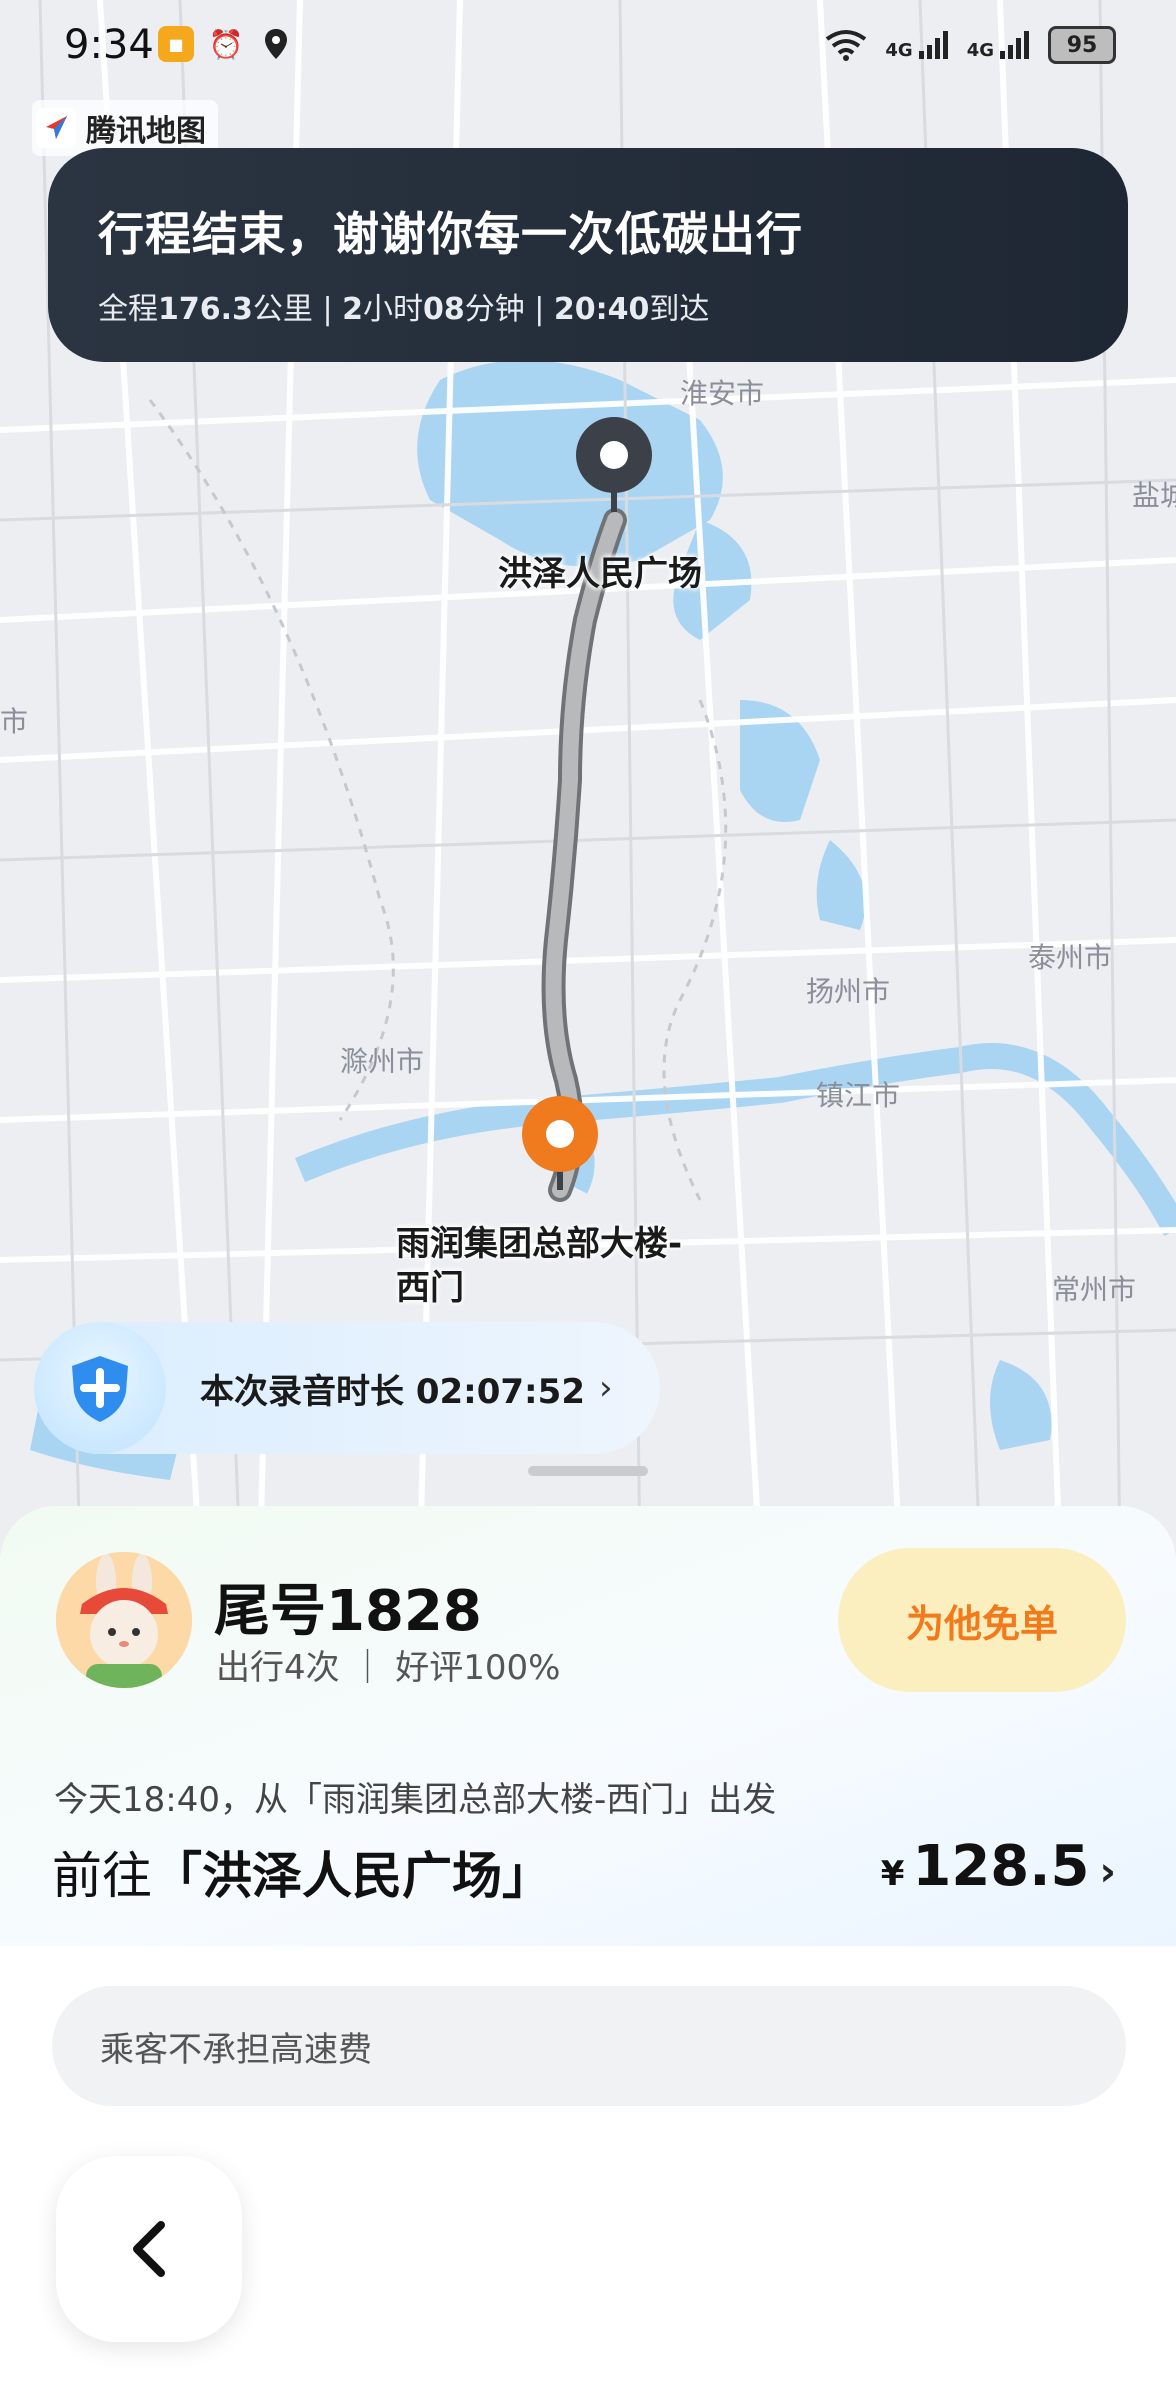 The image size is (1176, 2400). Describe the element at coordinates (348, 1611) in the screenshot. I see `driver-name: 尾号1828` at that location.